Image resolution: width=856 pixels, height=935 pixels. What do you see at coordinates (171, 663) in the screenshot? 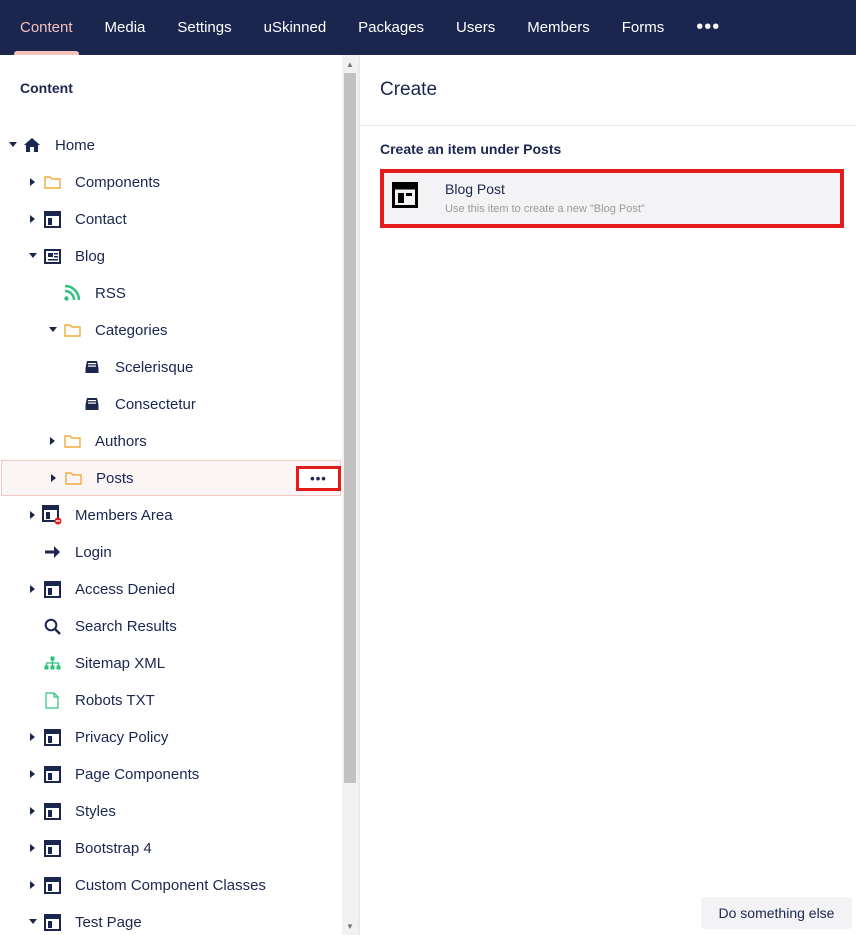
I see `tree-item-sitemap-xml: Sitemap XML` at bounding box center [171, 663].